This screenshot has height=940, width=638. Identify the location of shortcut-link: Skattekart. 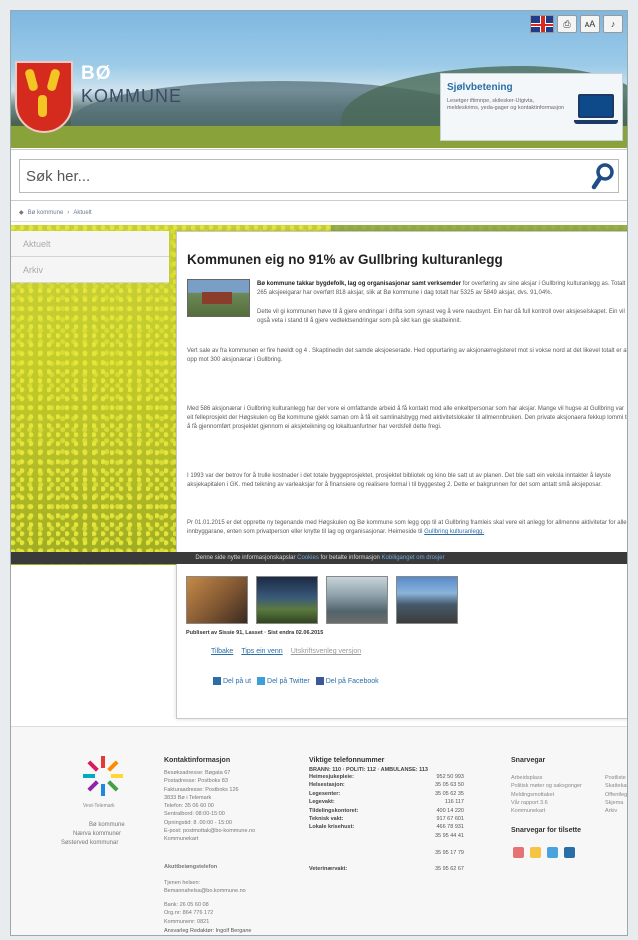
(616, 786).